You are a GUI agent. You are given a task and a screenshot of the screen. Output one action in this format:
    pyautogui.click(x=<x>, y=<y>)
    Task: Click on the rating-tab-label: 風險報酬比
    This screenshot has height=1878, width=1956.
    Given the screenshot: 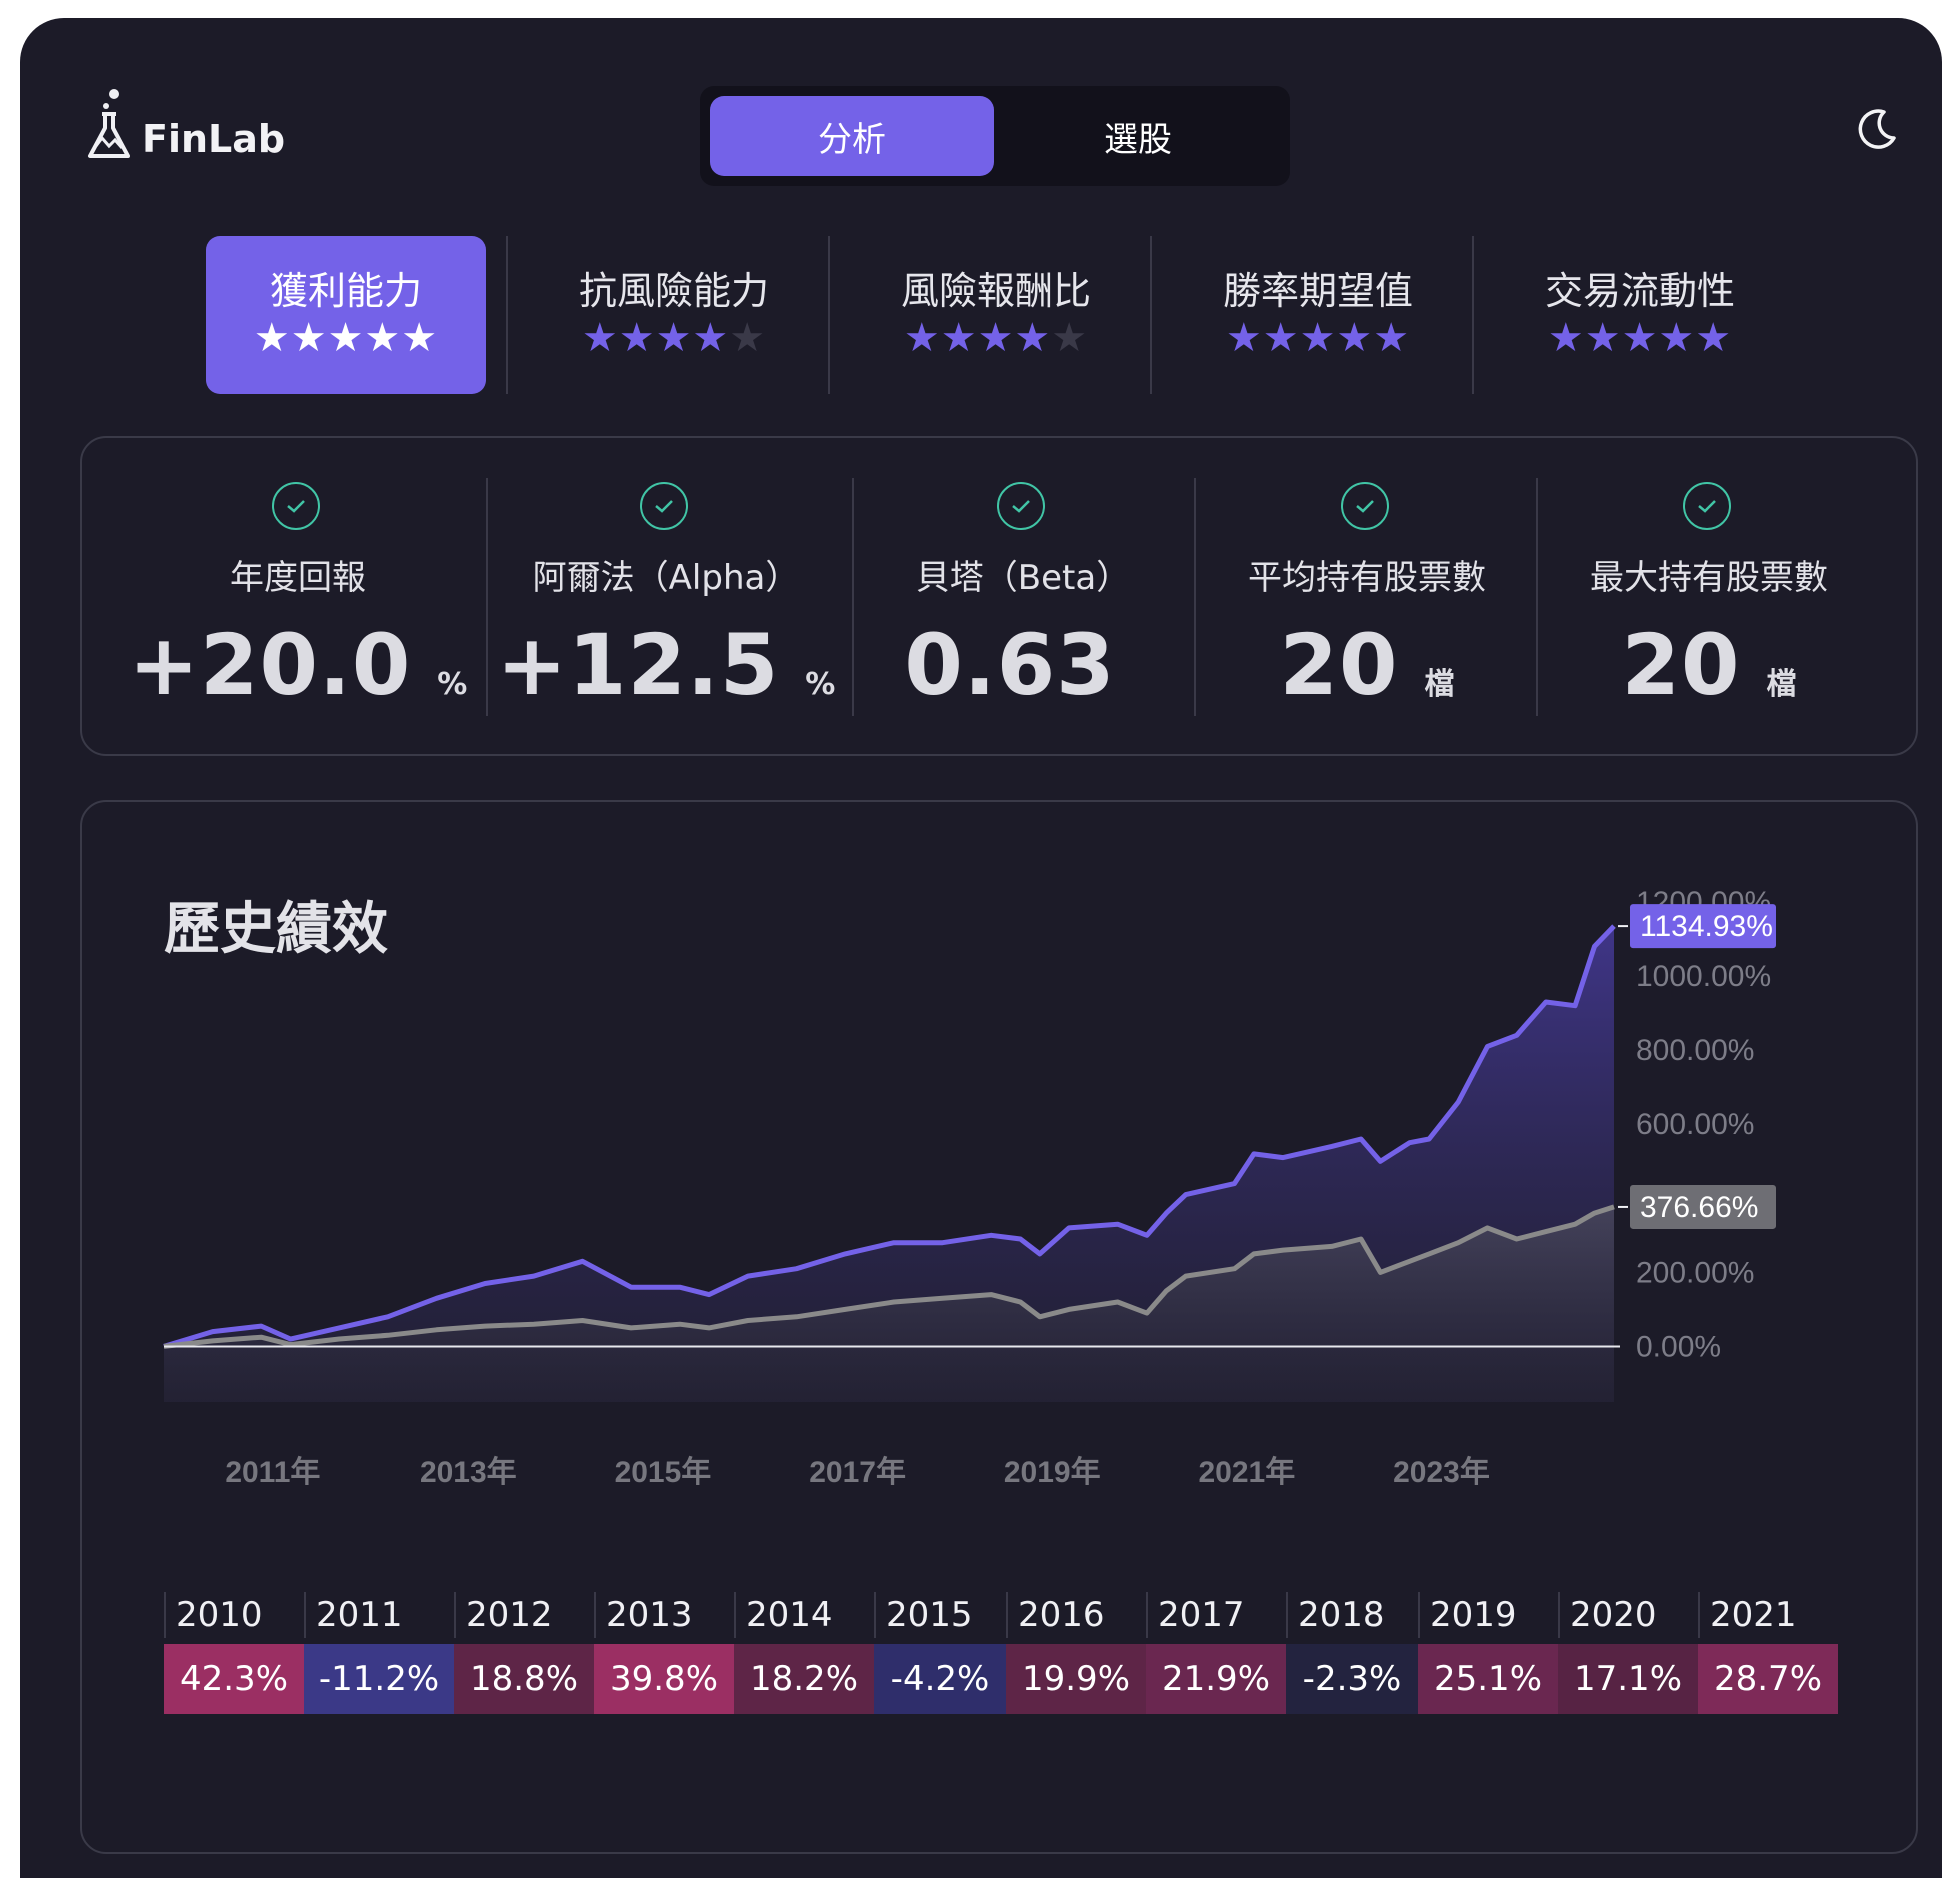 What is the action you would take?
    pyautogui.click(x=995, y=291)
    